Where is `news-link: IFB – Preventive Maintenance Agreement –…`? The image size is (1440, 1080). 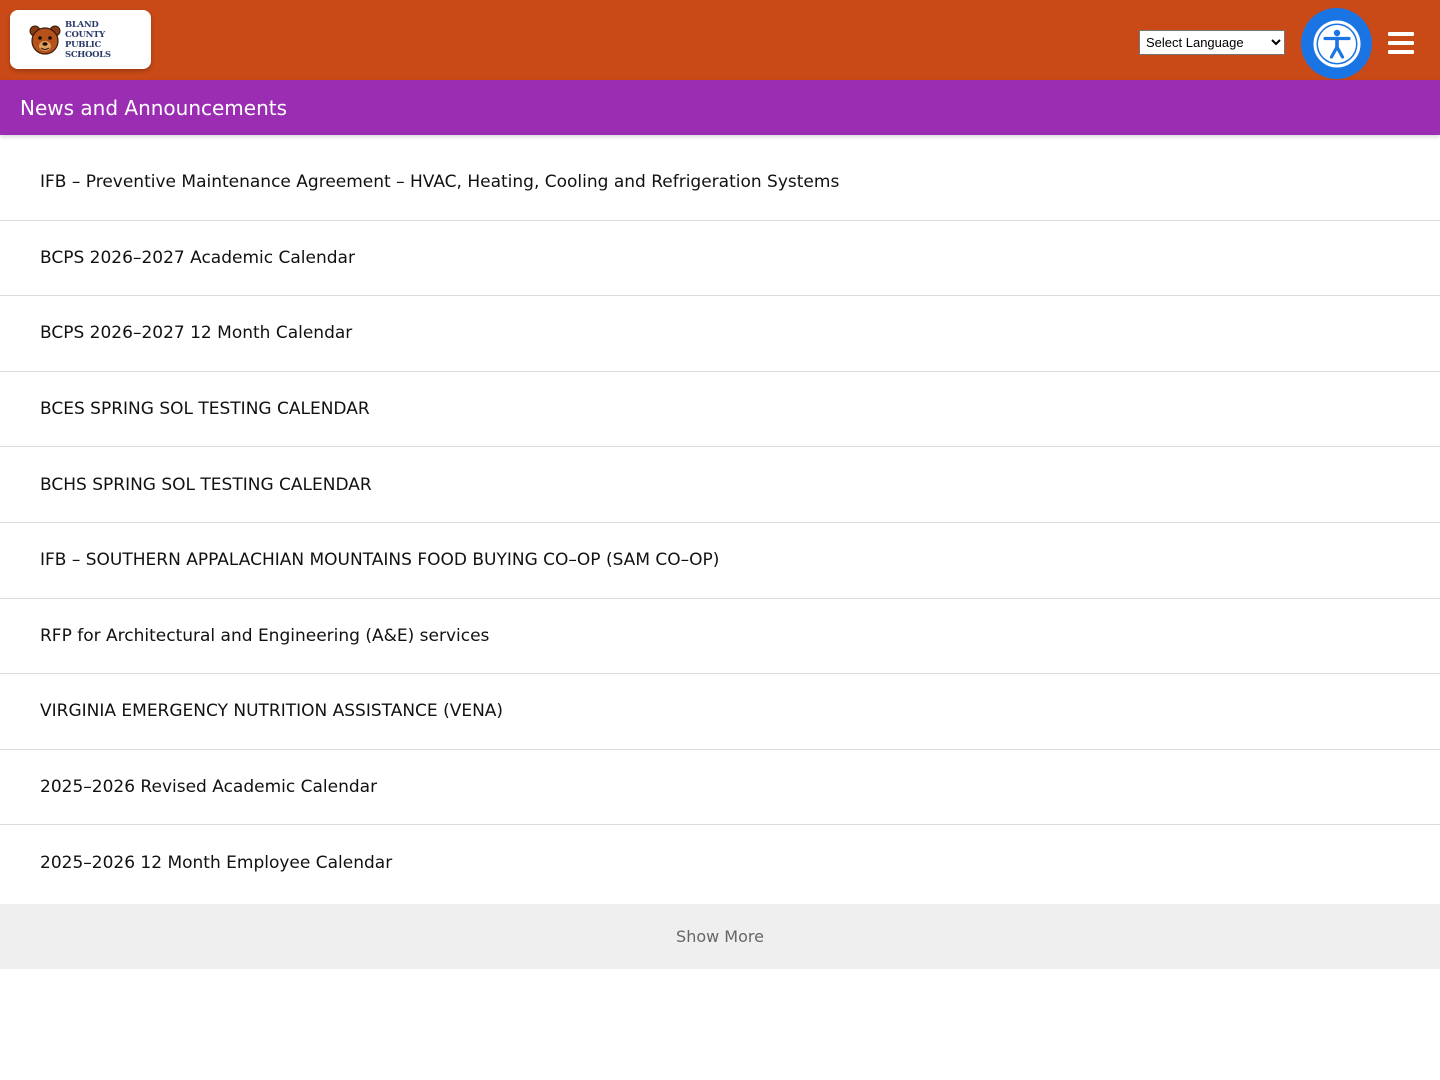
news-link: IFB – Preventive Maintenance Agreement –… is located at coordinates (439, 182).